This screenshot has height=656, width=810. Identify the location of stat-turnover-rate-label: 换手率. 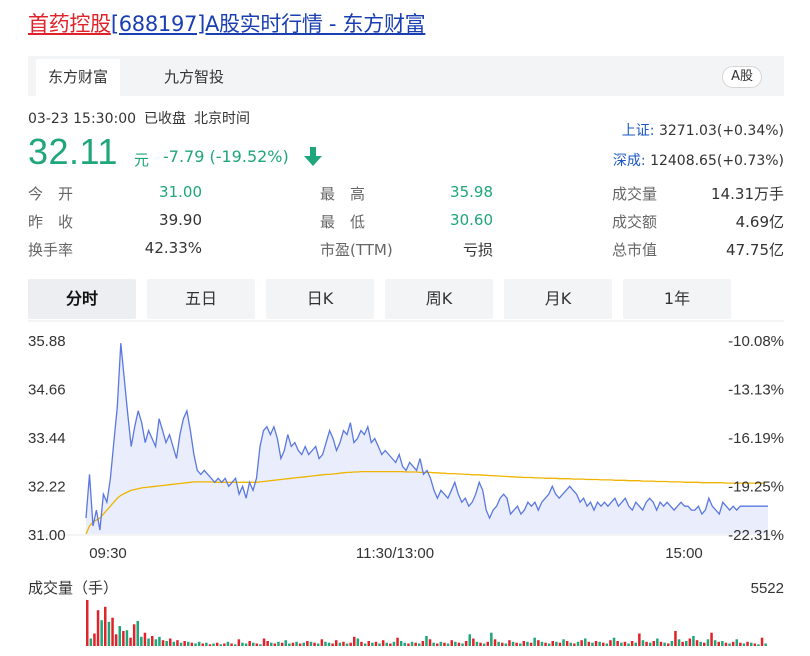
(51, 250).